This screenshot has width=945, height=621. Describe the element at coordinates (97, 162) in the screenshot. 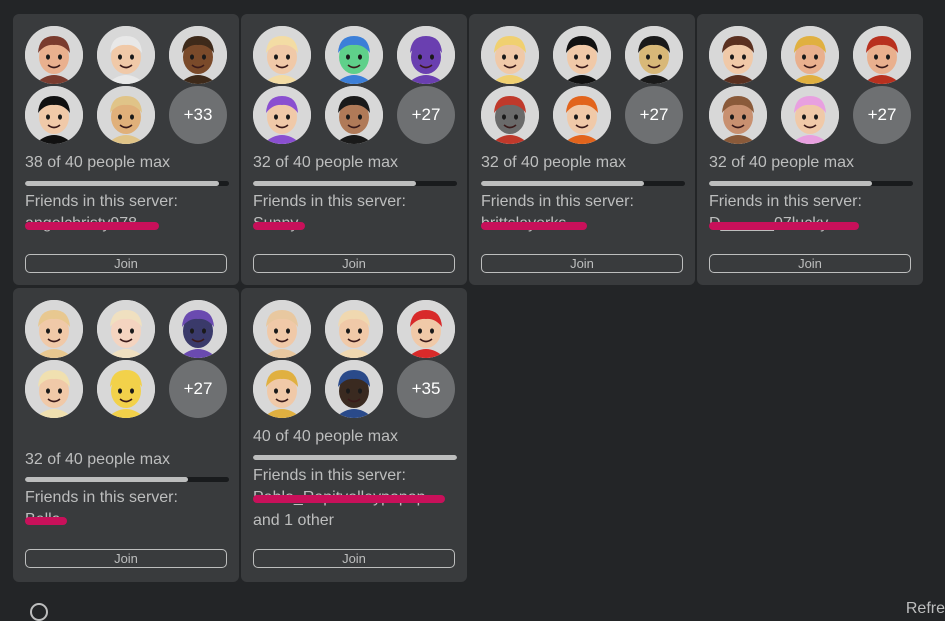

I see `capacity-text: 38 of 40 people max` at that location.